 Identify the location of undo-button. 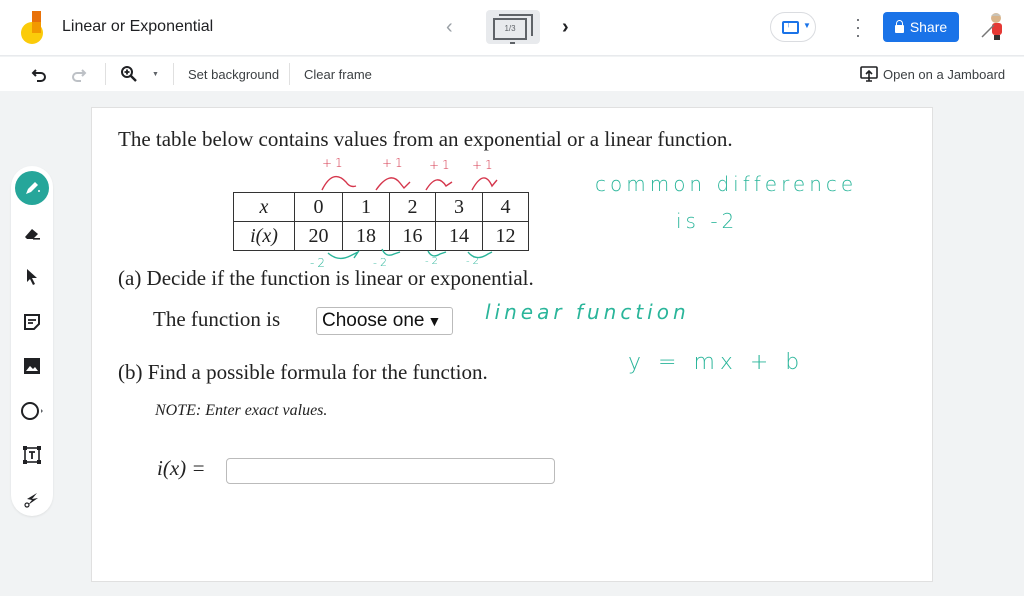
(39, 74).